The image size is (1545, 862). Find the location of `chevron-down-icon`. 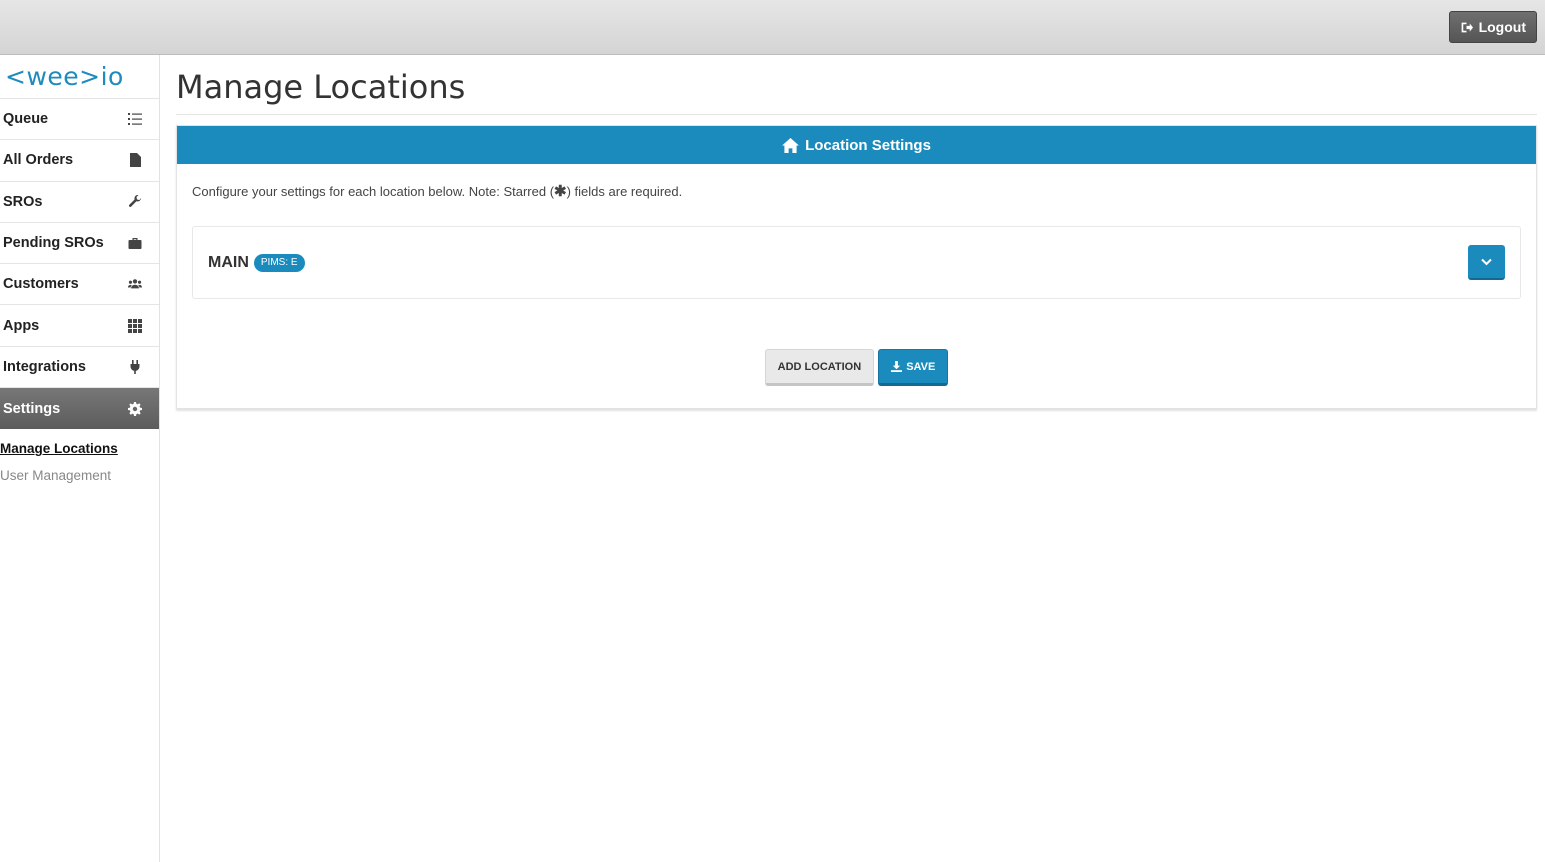

chevron-down-icon is located at coordinates (1486, 261).